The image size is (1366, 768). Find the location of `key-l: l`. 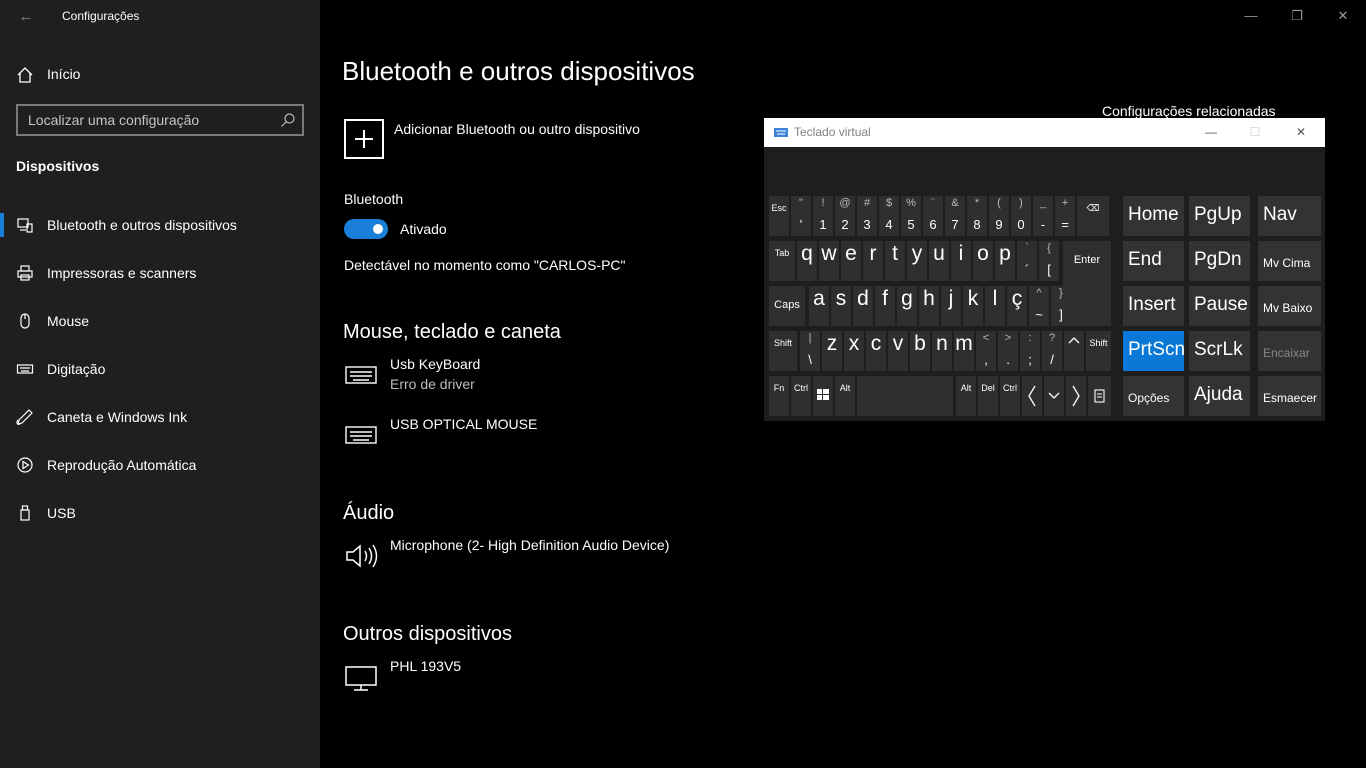

key-l: l is located at coordinates (995, 306).